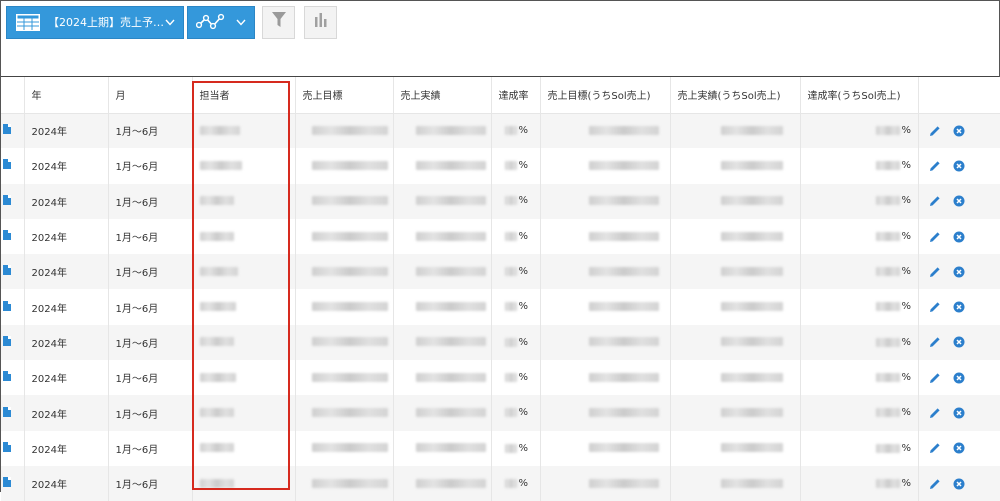 Image resolution: width=1000 pixels, height=501 pixels. What do you see at coordinates (66, 95) in the screenshot?
I see `header-year: 年` at bounding box center [66, 95].